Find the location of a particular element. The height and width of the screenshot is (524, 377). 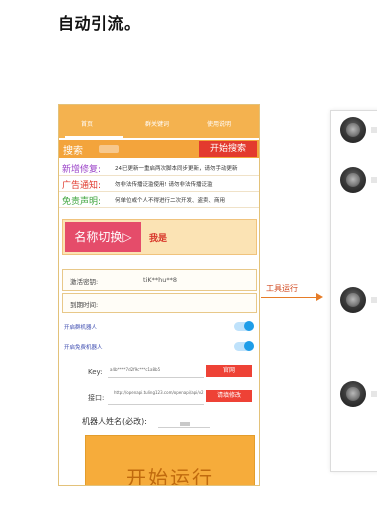

activation-row: 激活密钥: tiK**hu**8 is located at coordinates (159, 280).